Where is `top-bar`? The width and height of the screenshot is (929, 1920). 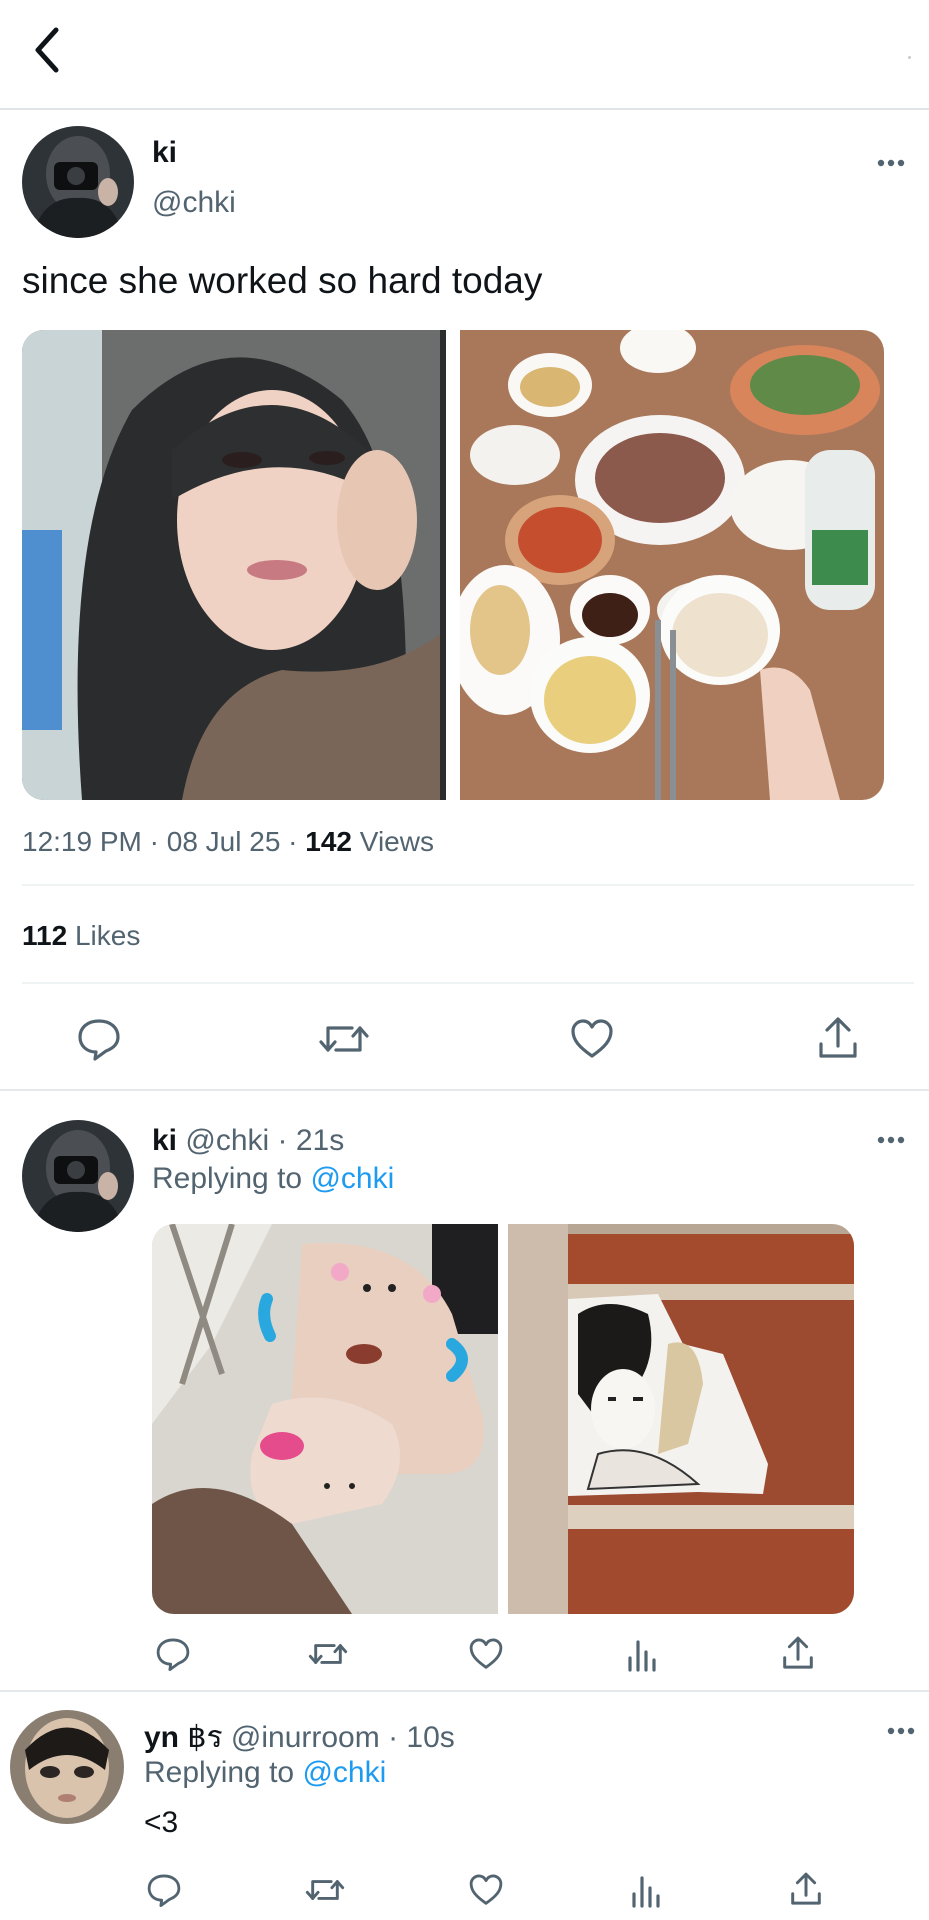 top-bar is located at coordinates (464, 55).